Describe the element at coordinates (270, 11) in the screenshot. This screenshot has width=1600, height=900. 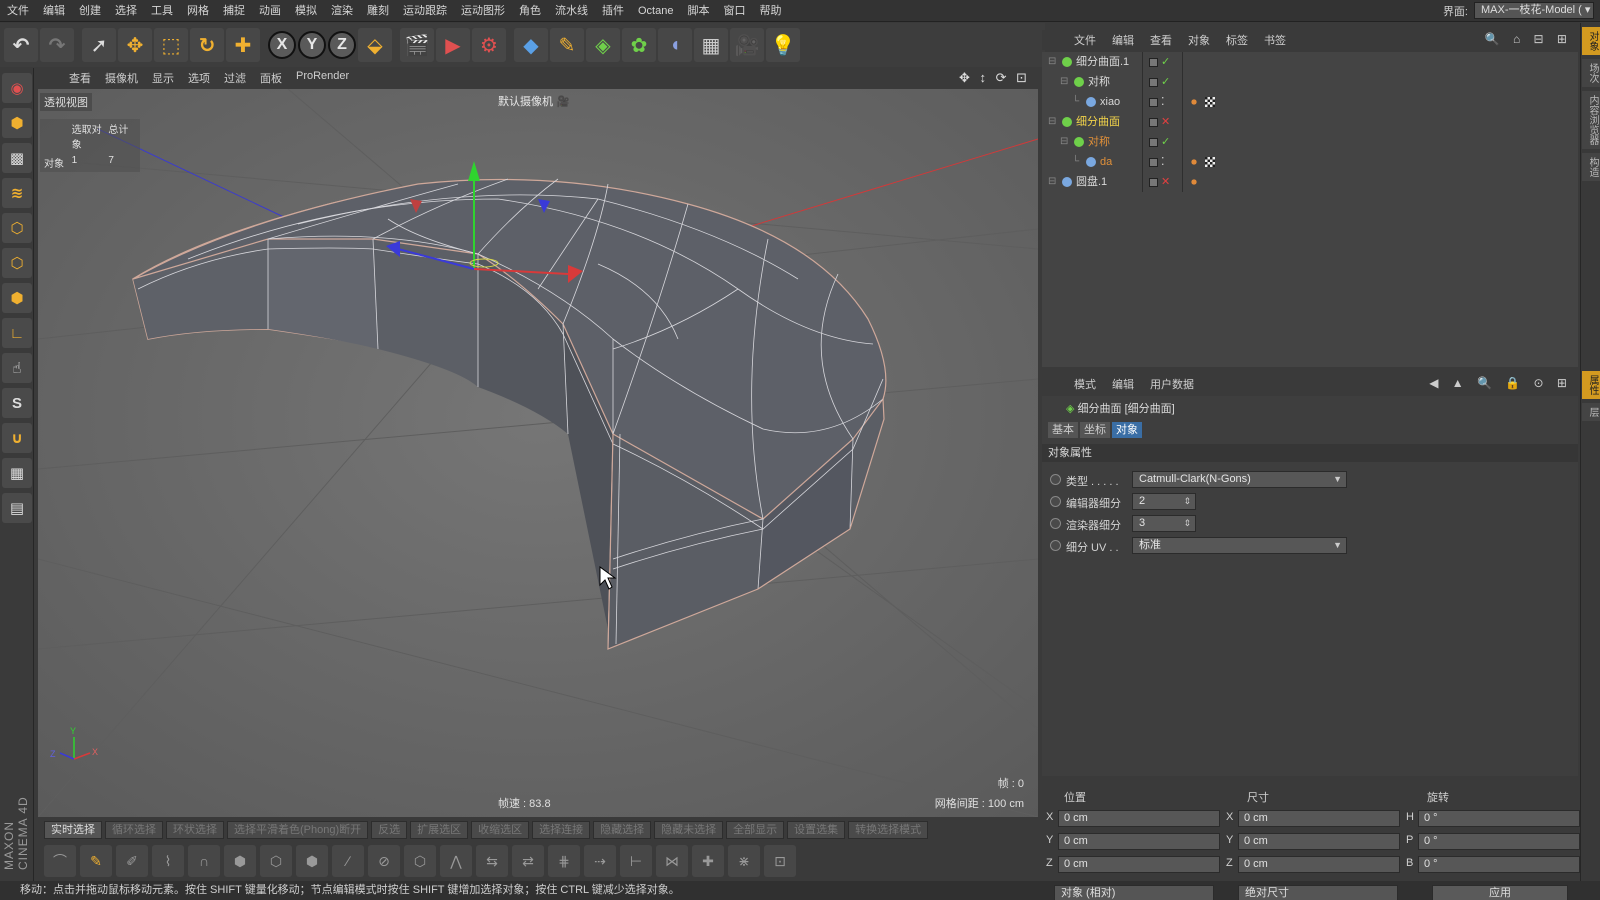
I see `menu-item-7: 动画` at that location.